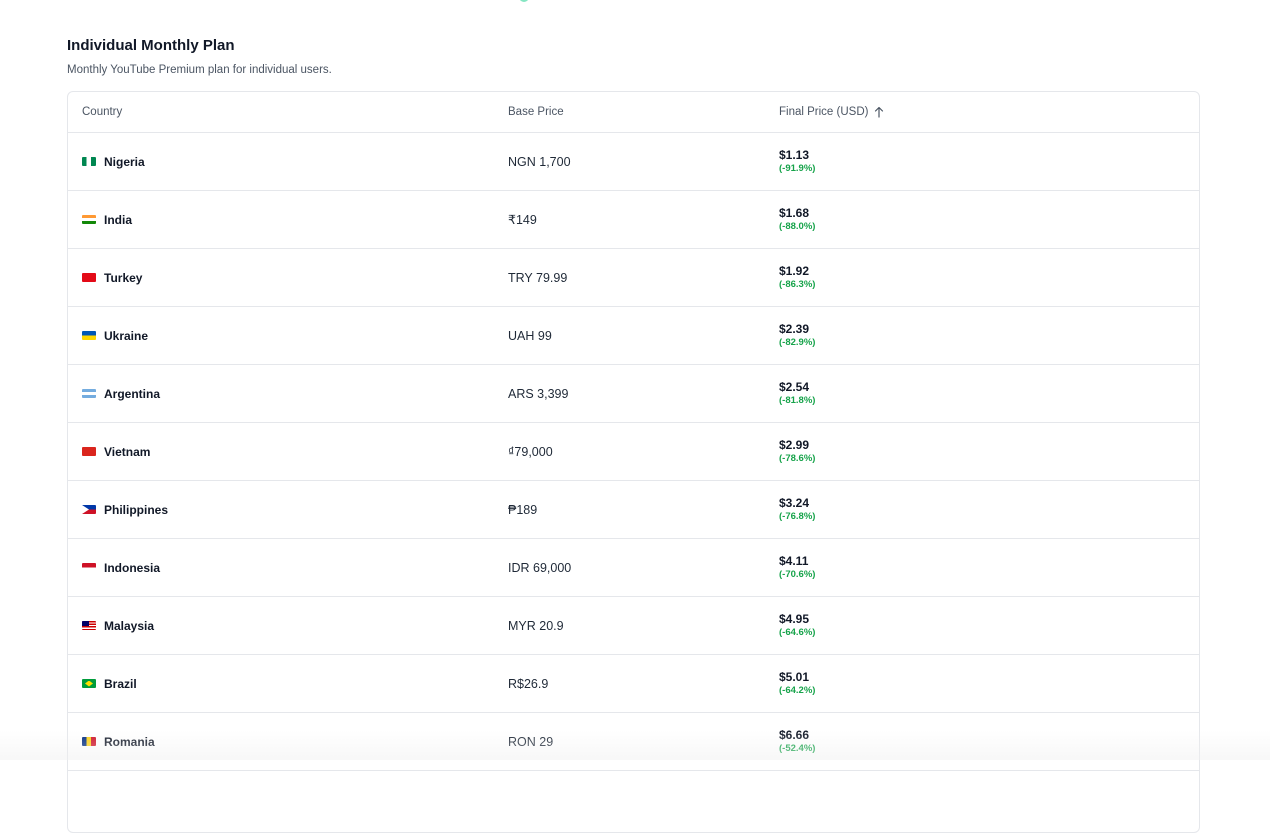  Describe the element at coordinates (794, 445) in the screenshot. I see `final-price: $2.99` at that location.